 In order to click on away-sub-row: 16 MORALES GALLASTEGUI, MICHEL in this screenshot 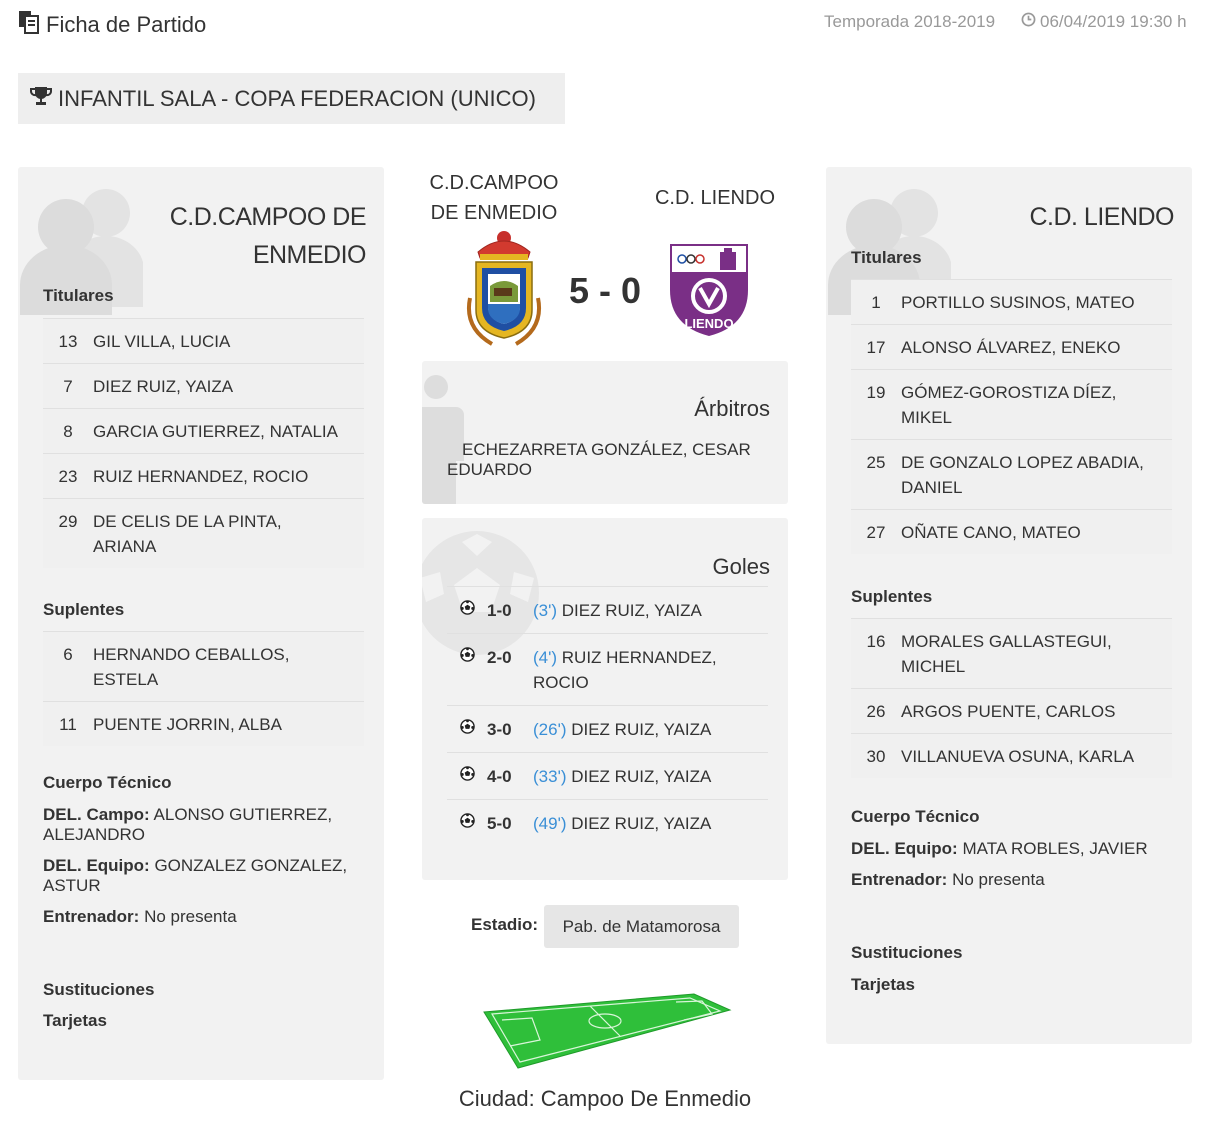, I will do `click(1011, 653)`.